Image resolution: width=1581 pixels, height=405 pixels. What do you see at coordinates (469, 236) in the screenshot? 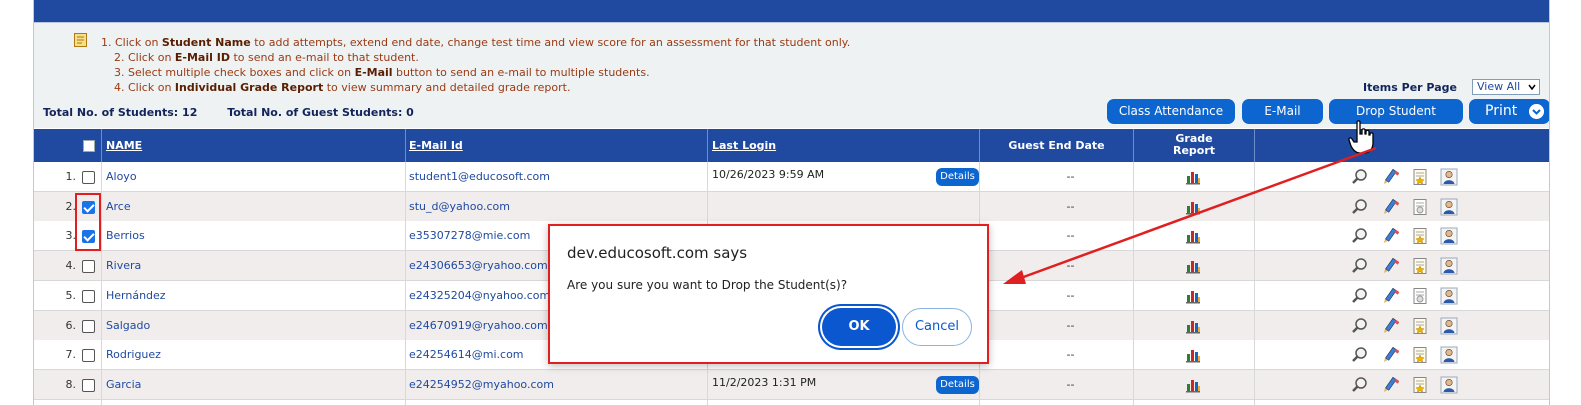
I see `student-email-link: e35307278@mie.com` at bounding box center [469, 236].